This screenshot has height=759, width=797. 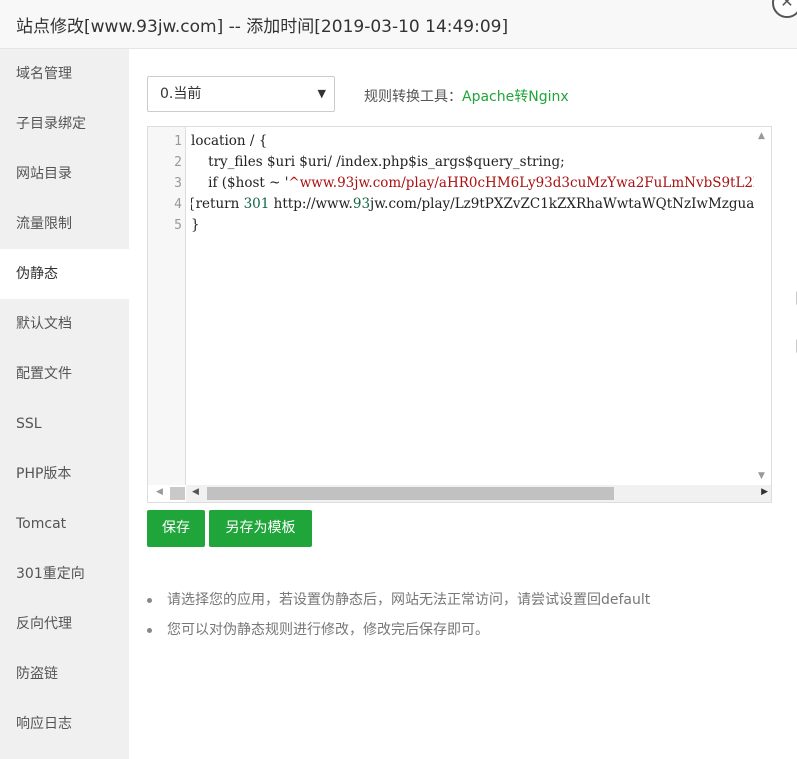 I want to click on save-button: 保存, so click(x=176, y=528).